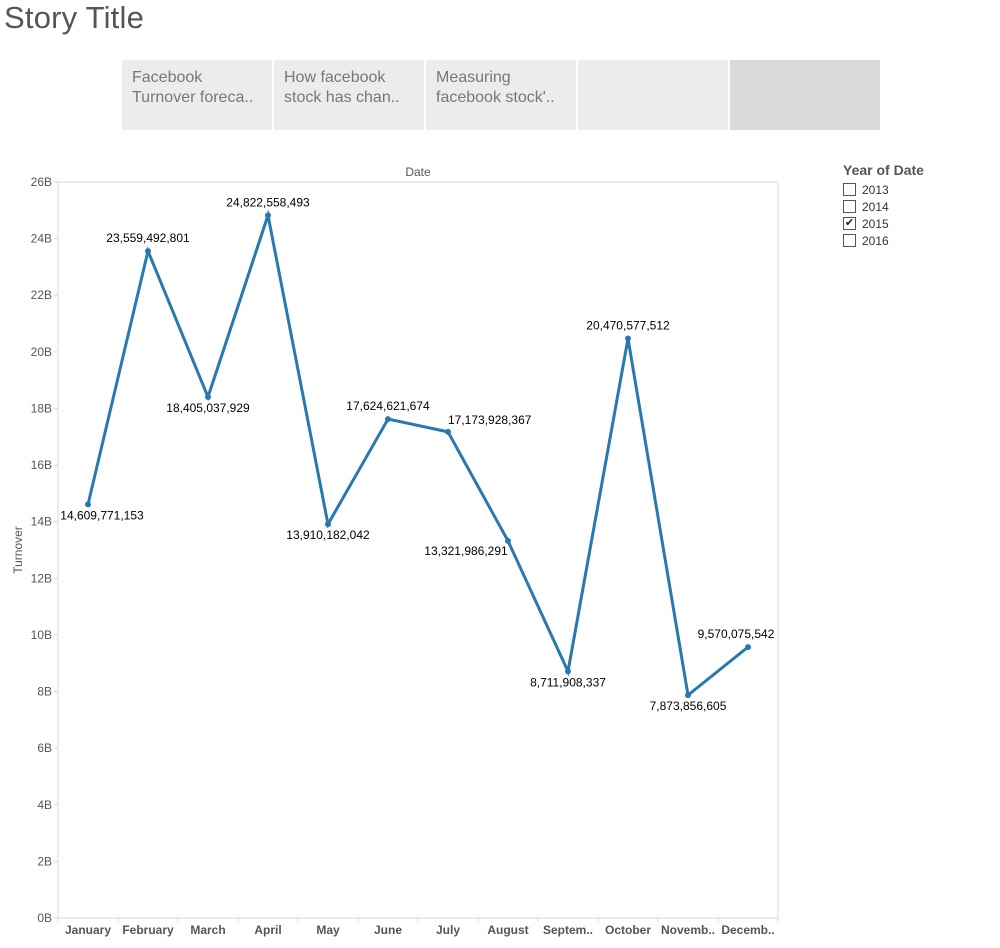 Image resolution: width=1000 pixels, height=948 pixels. What do you see at coordinates (628, 930) in the screenshot?
I see `x-tick-label: October` at bounding box center [628, 930].